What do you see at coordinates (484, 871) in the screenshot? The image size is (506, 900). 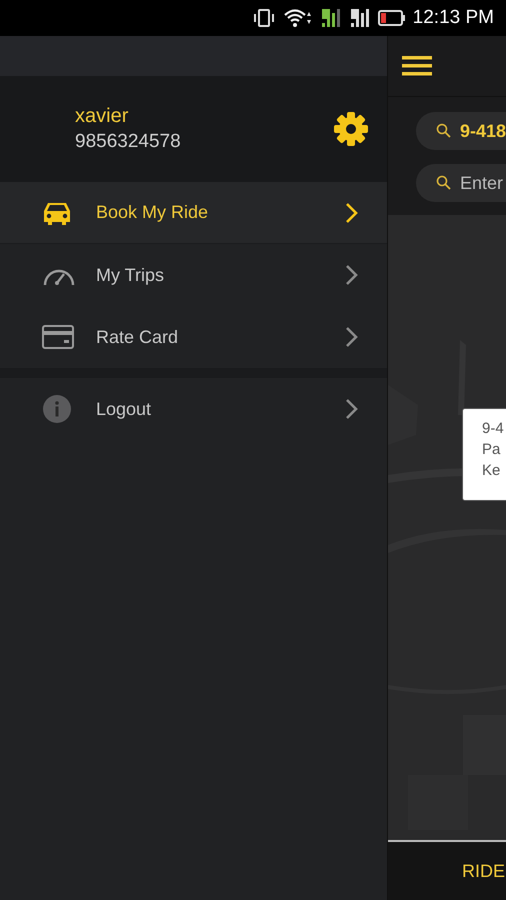 I see `ride-label: RIDE` at bounding box center [484, 871].